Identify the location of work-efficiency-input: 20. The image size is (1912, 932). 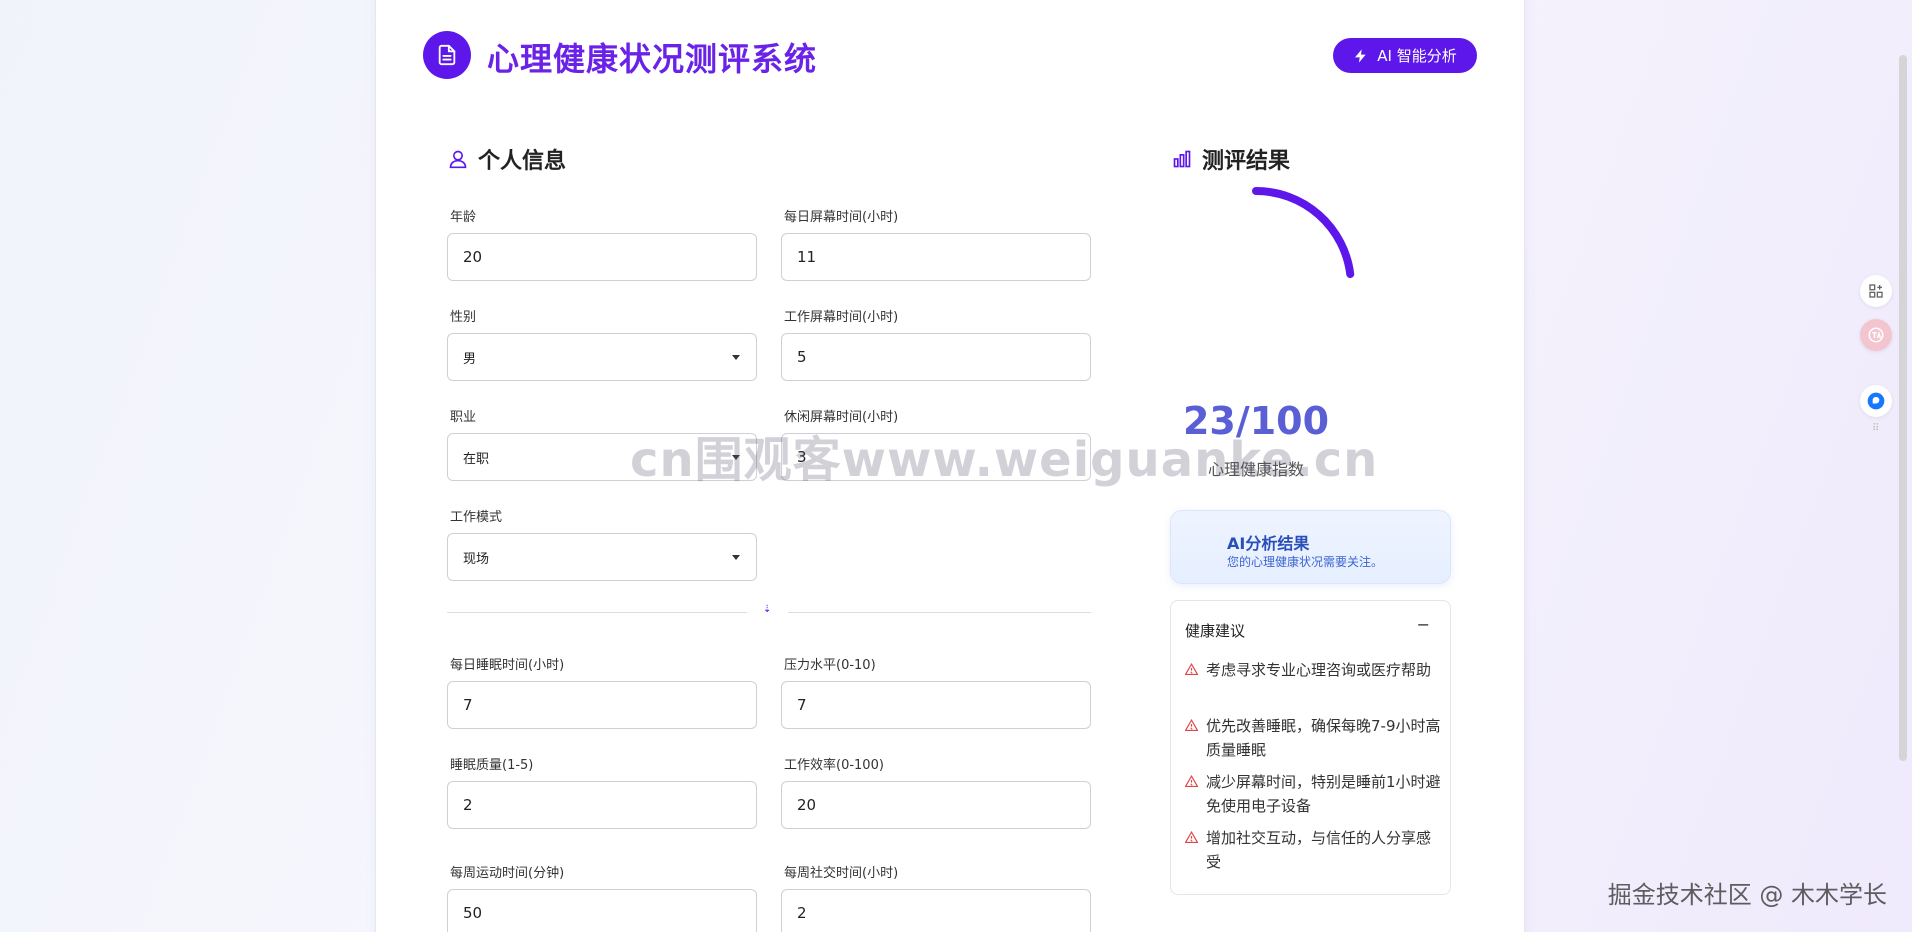
(936, 805).